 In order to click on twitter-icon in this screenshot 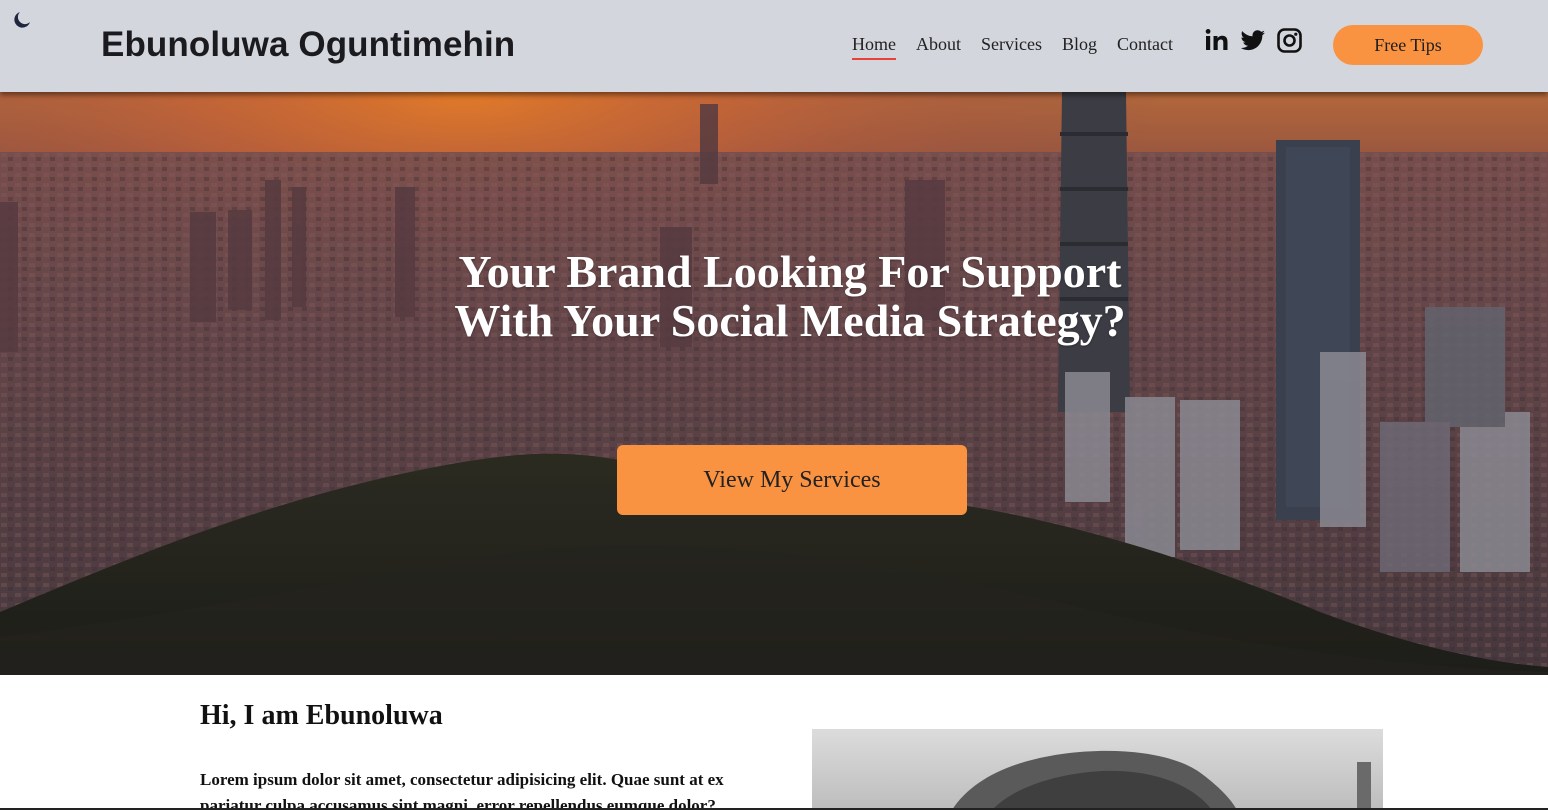, I will do `click(1253, 42)`.